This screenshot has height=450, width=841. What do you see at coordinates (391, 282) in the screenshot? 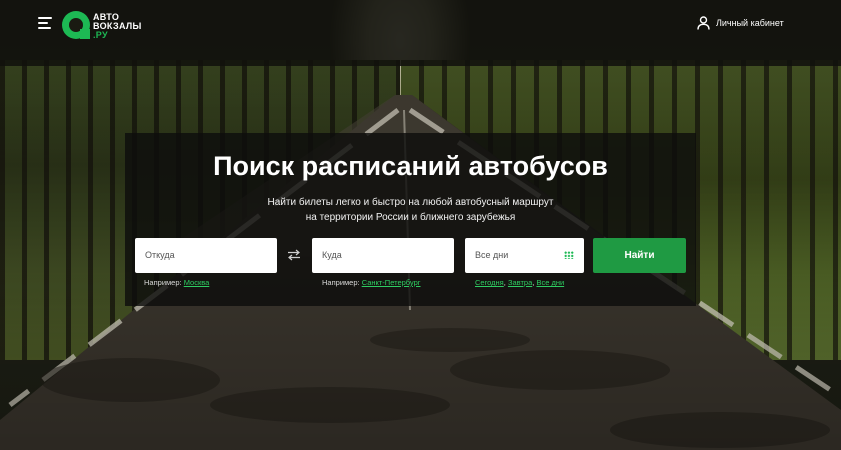
I see `hint-link-spb: Санкт-Петербург` at bounding box center [391, 282].